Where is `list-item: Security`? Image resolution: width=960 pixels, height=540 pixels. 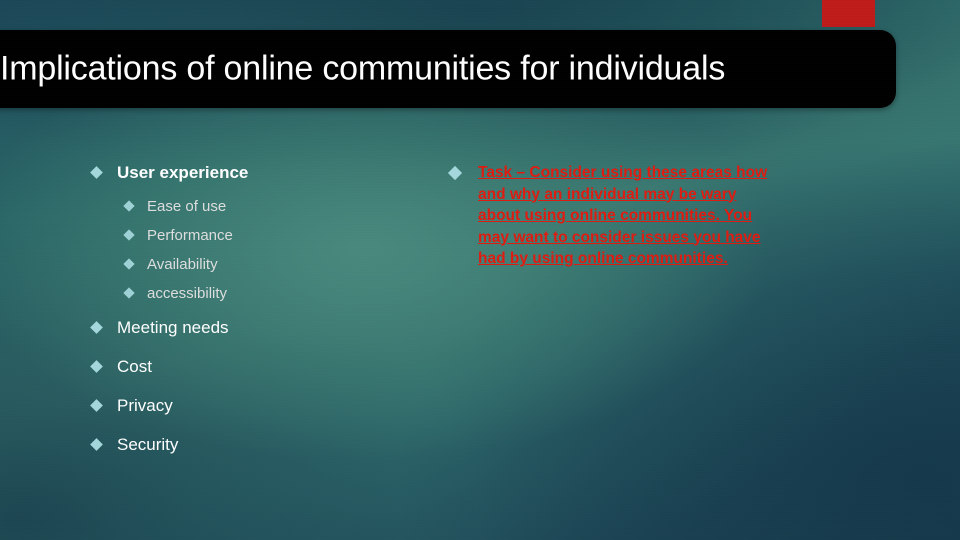 list-item: Security is located at coordinates (256, 444).